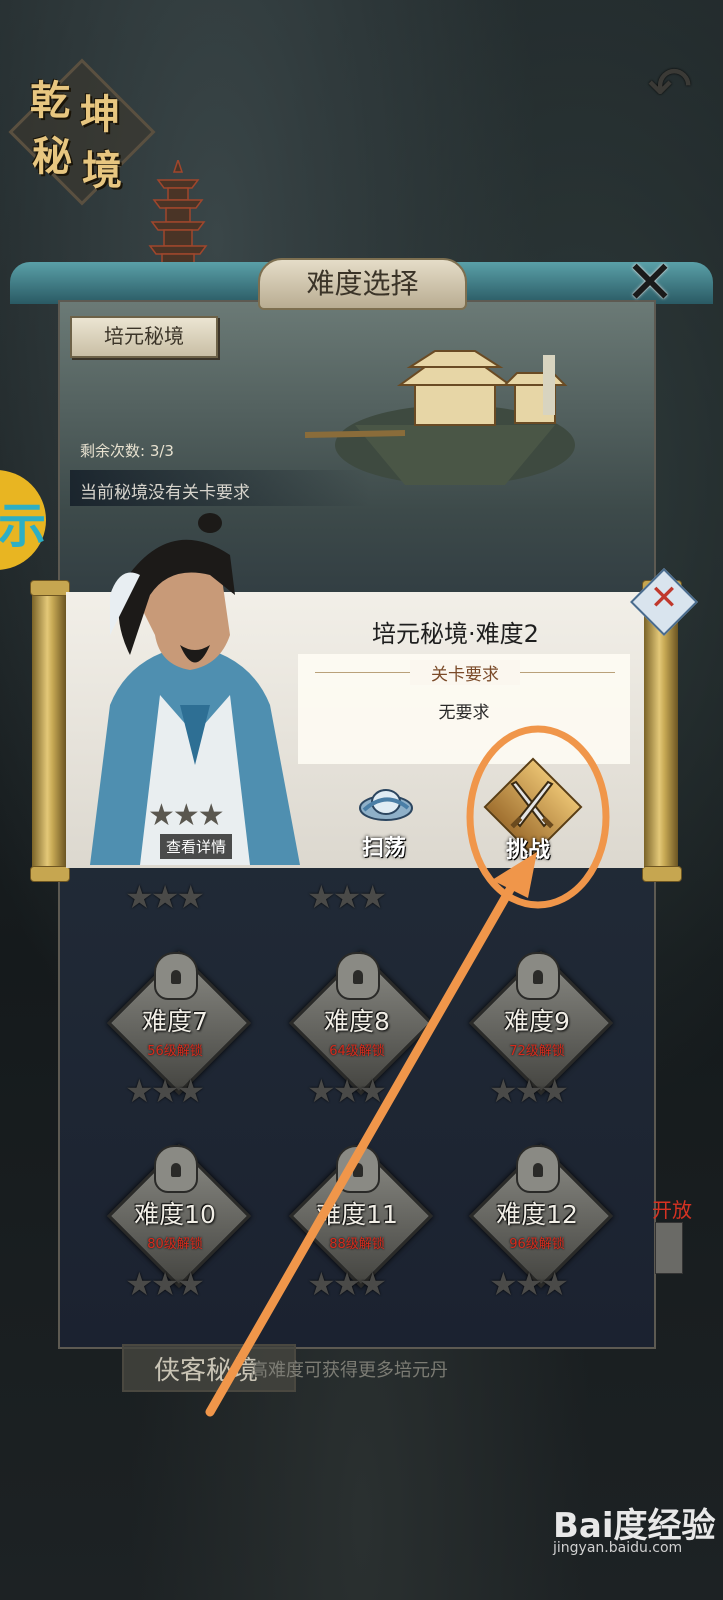 The image size is (723, 1600). I want to click on baidu-watermark-url: jingyan.baidu.com, so click(618, 1548).